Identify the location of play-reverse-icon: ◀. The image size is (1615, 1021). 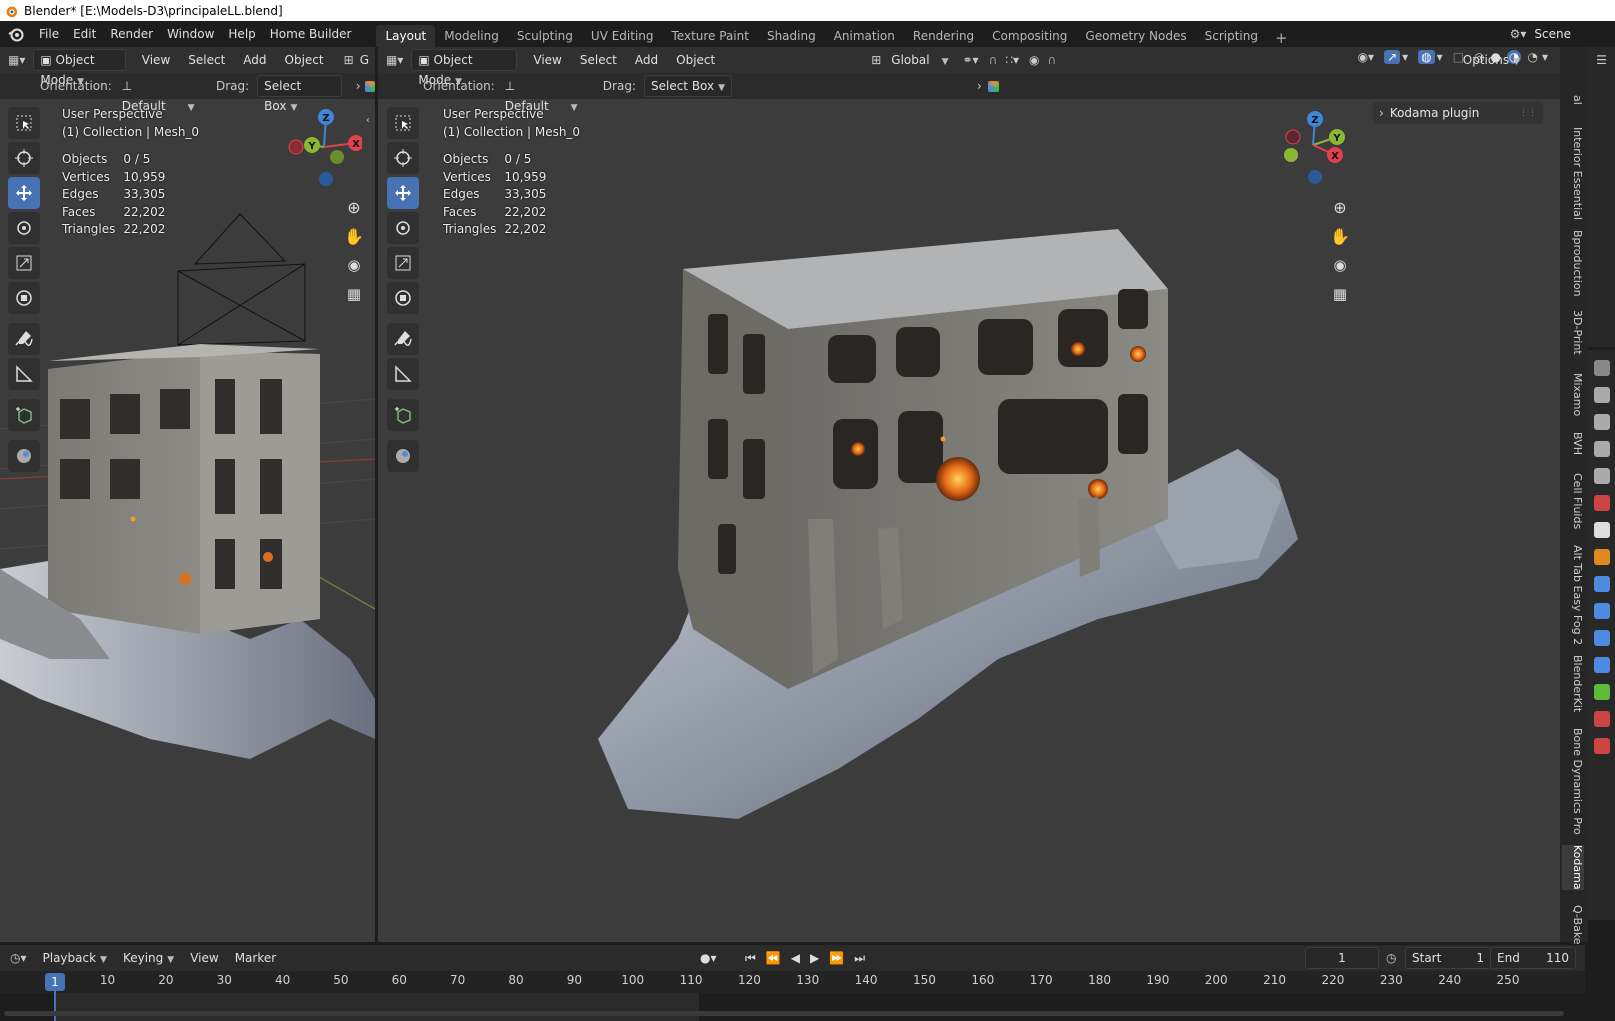
(795, 958).